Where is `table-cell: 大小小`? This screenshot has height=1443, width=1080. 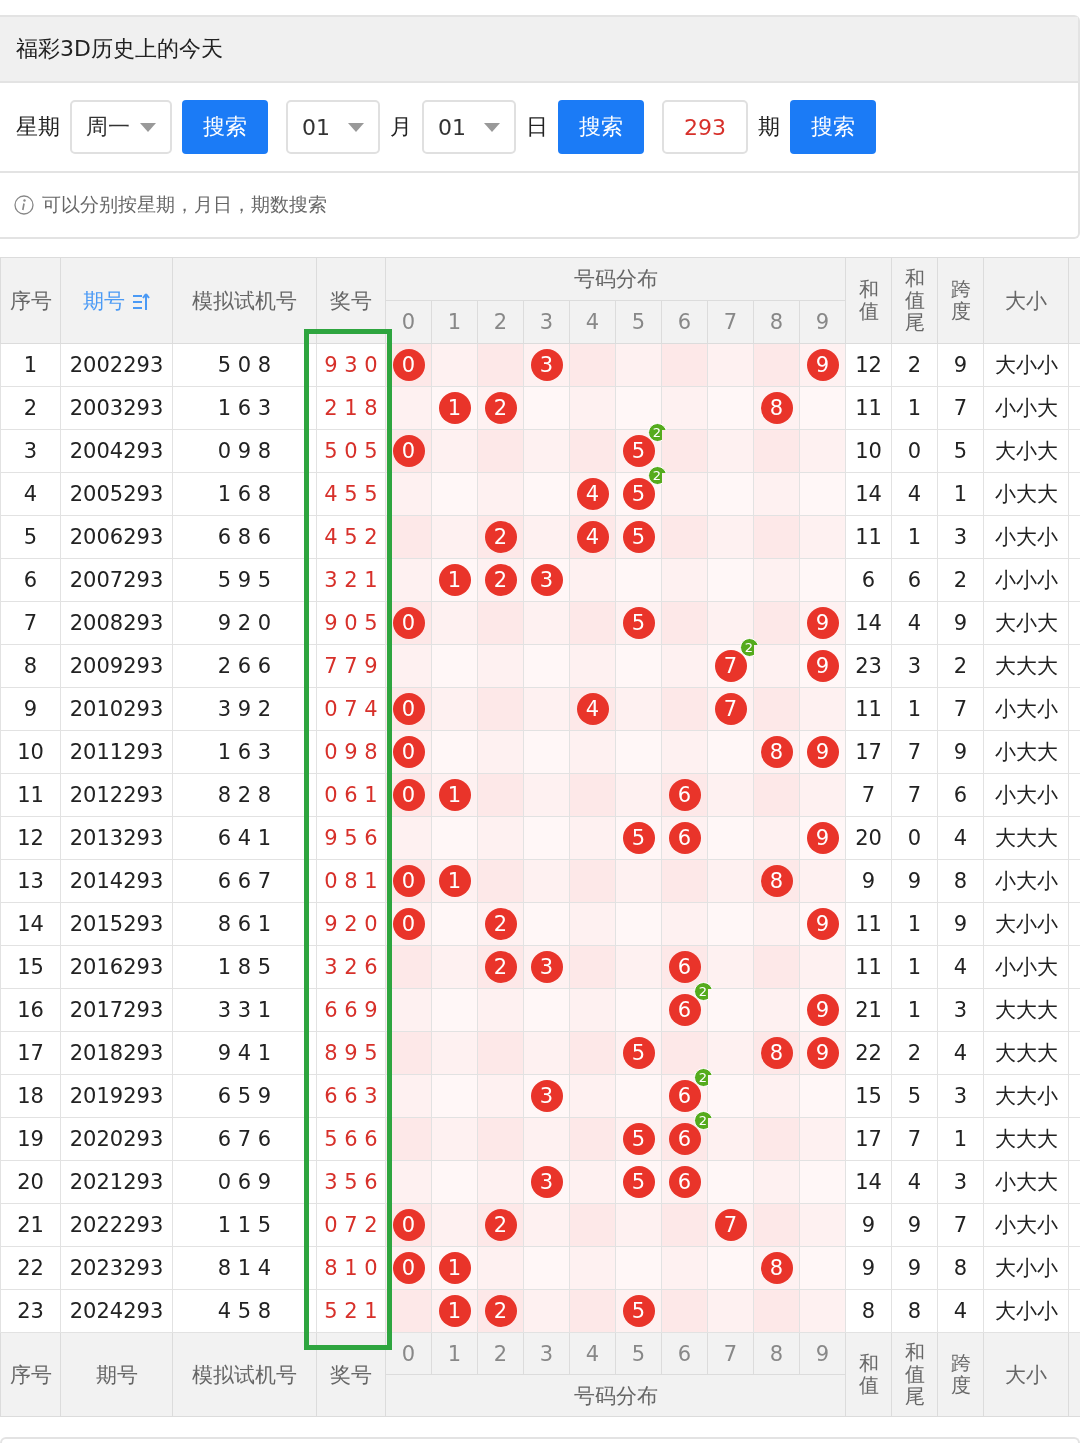 table-cell: 大小小 is located at coordinates (1026, 365).